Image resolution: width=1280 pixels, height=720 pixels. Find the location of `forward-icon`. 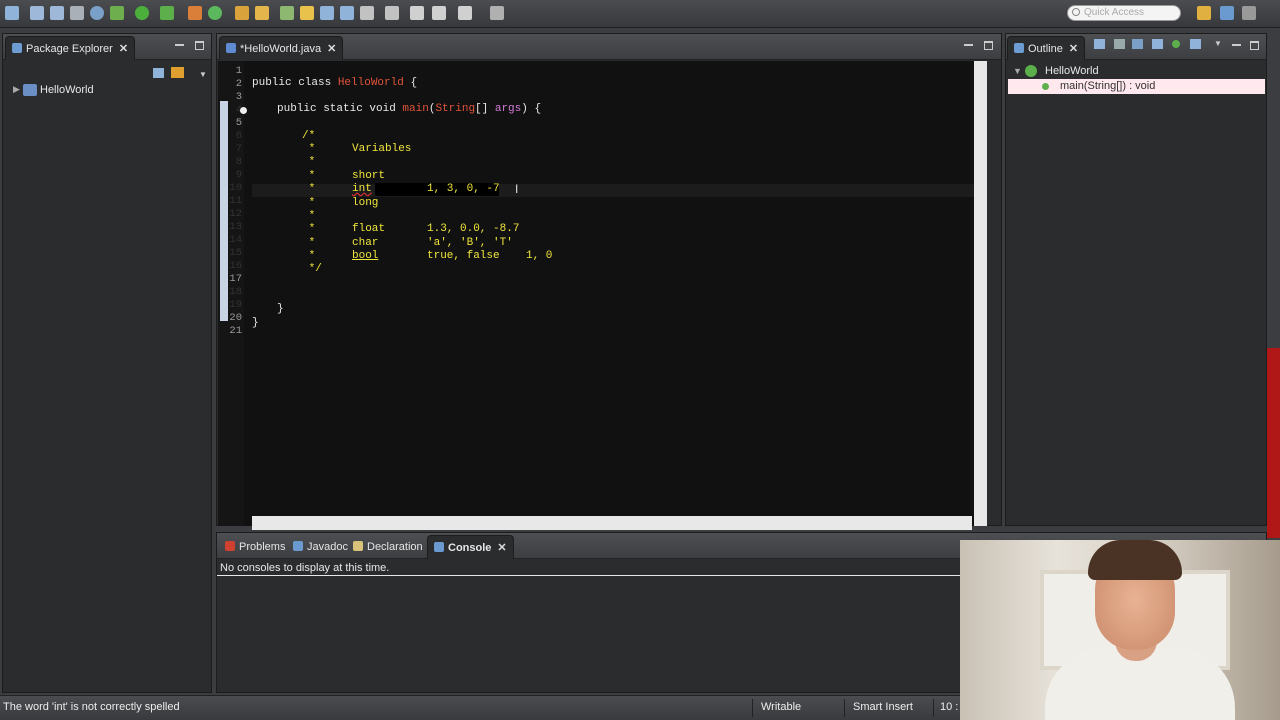

forward-icon is located at coordinates (465, 13).